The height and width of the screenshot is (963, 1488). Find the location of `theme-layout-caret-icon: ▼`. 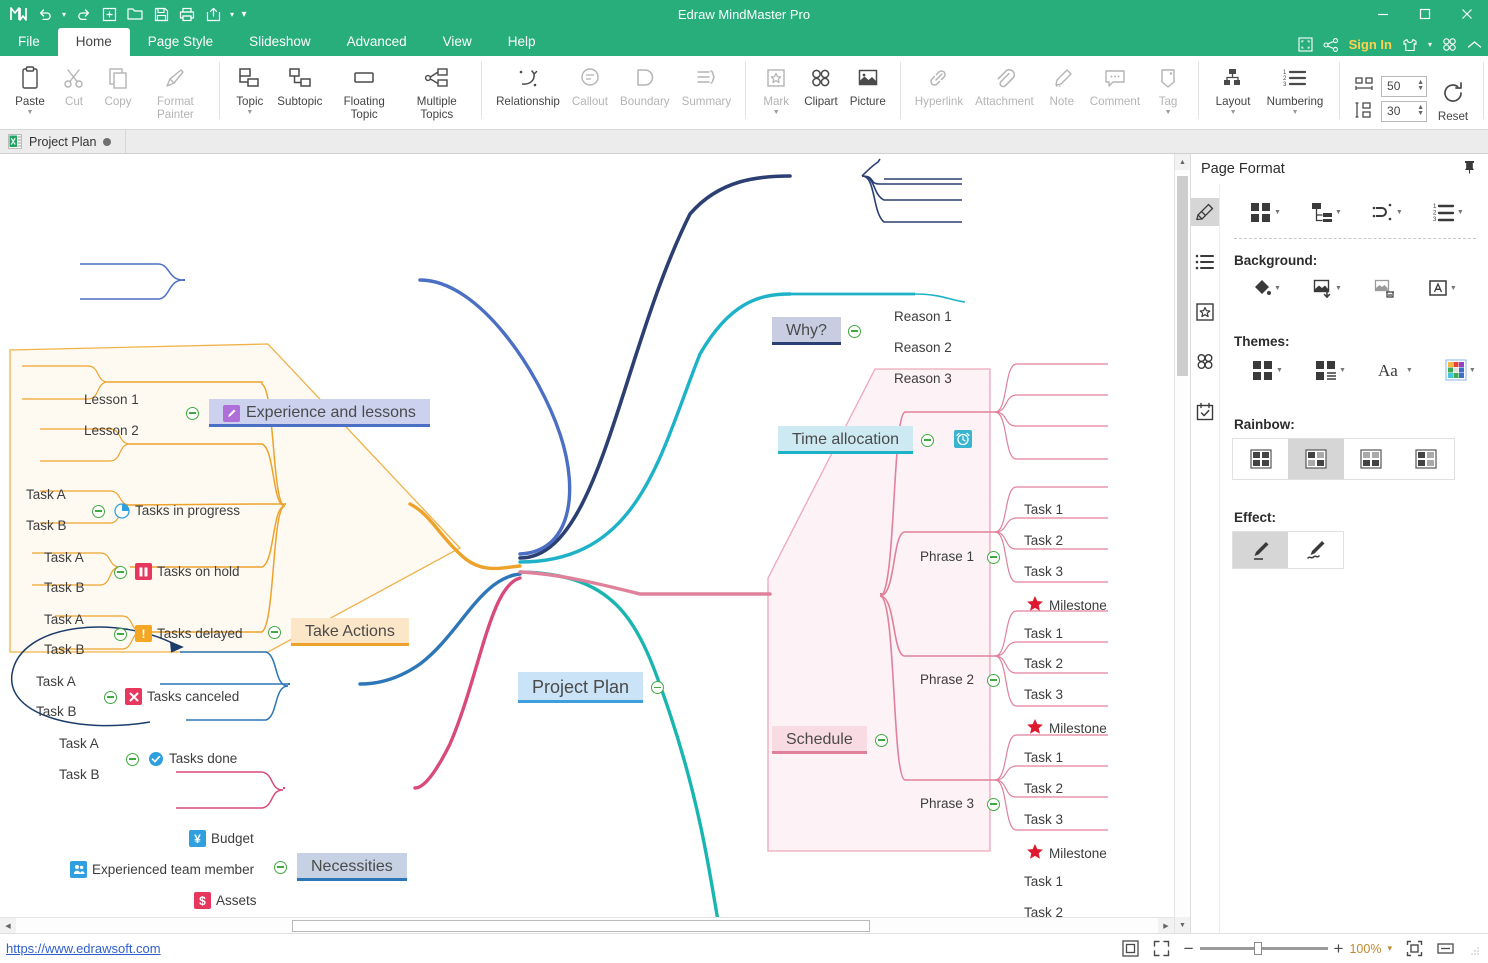

theme-layout-caret-icon: ▼ is located at coordinates (1342, 370).